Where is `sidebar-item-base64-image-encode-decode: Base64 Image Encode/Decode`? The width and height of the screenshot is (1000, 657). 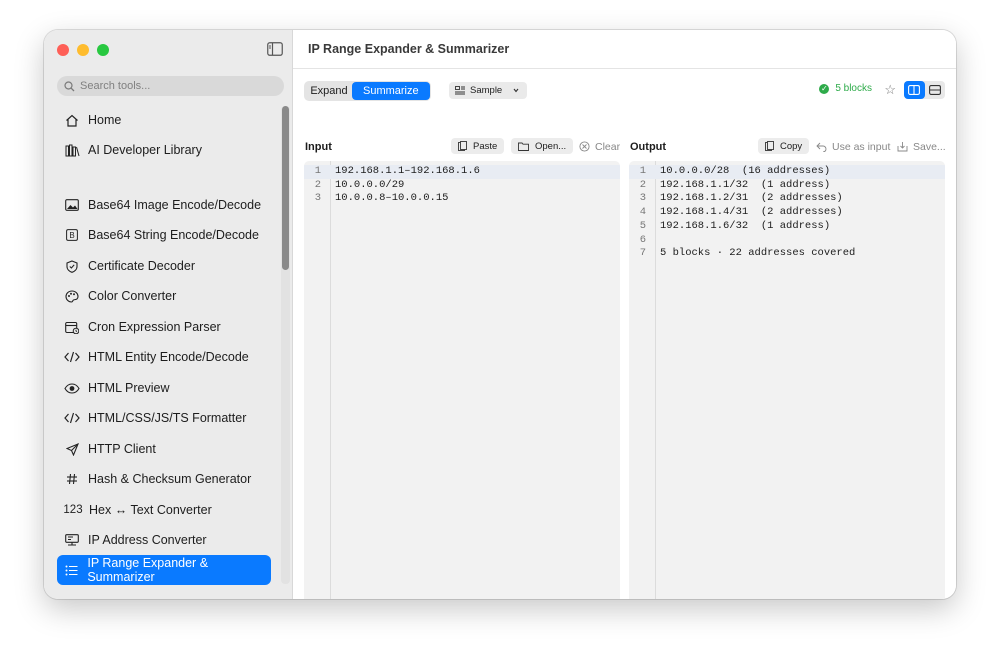 sidebar-item-base64-image-encode-decode: Base64 Image Encode/Decode is located at coordinates (164, 205).